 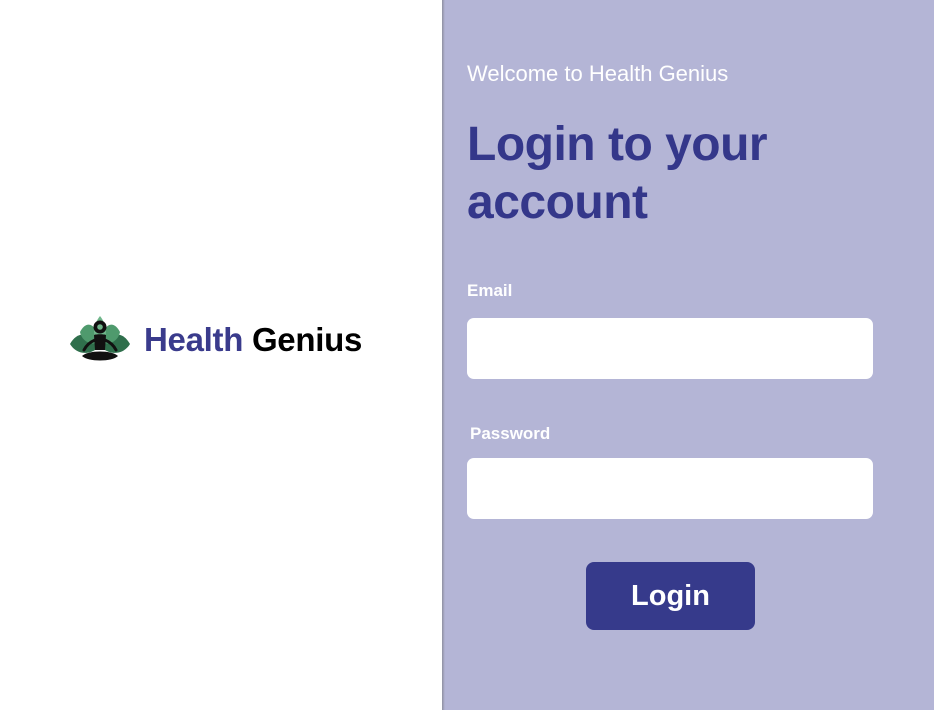 I want to click on brand-logo: Health Genius, so click(x=215, y=340).